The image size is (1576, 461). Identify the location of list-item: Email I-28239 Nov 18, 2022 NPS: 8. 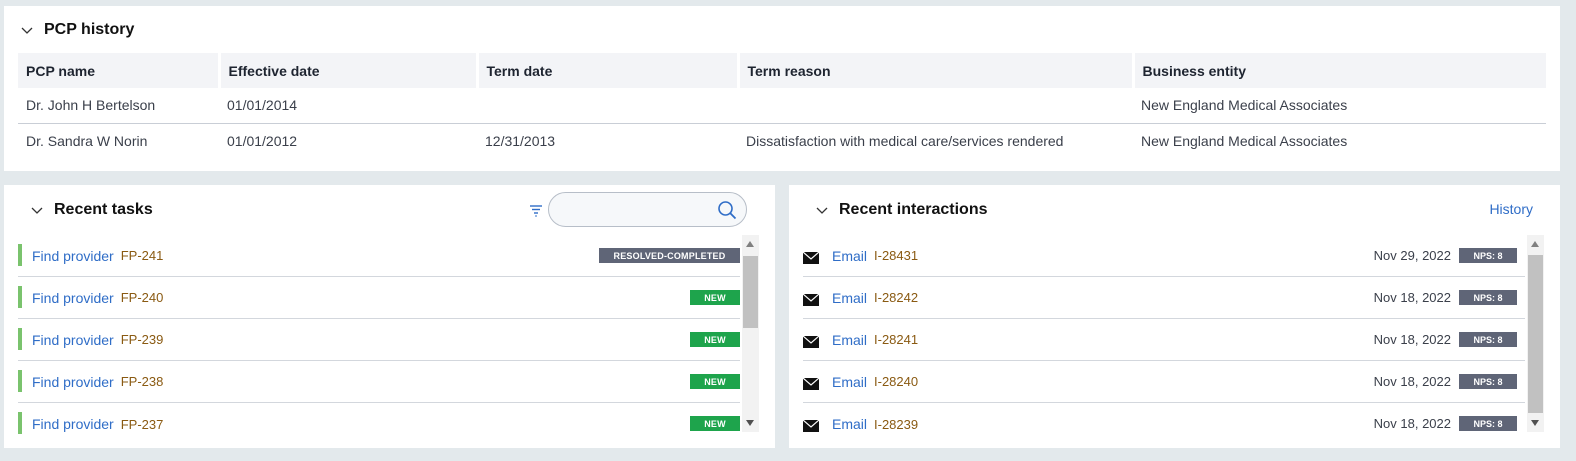
(1164, 424).